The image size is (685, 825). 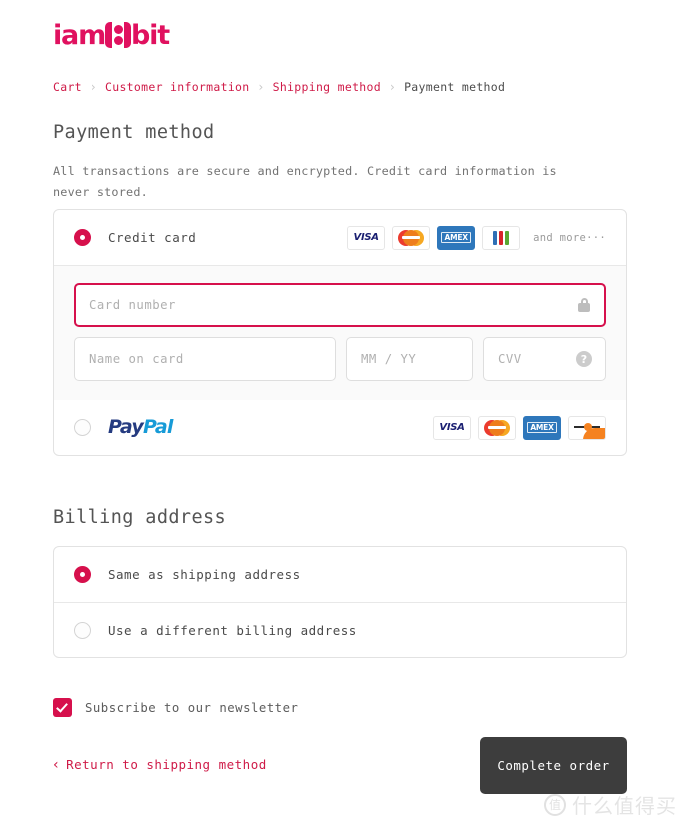 What do you see at coordinates (192, 707) in the screenshot?
I see `newsletter-label: Subscribe to our newsletter` at bounding box center [192, 707].